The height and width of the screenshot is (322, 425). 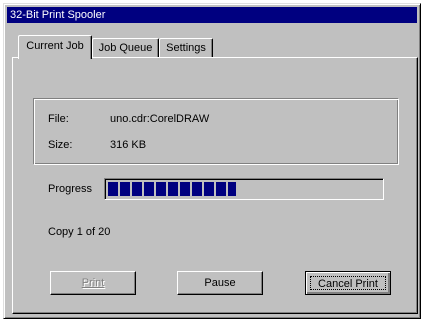 I want to click on tab-settings: Settings, so click(x=186, y=48).